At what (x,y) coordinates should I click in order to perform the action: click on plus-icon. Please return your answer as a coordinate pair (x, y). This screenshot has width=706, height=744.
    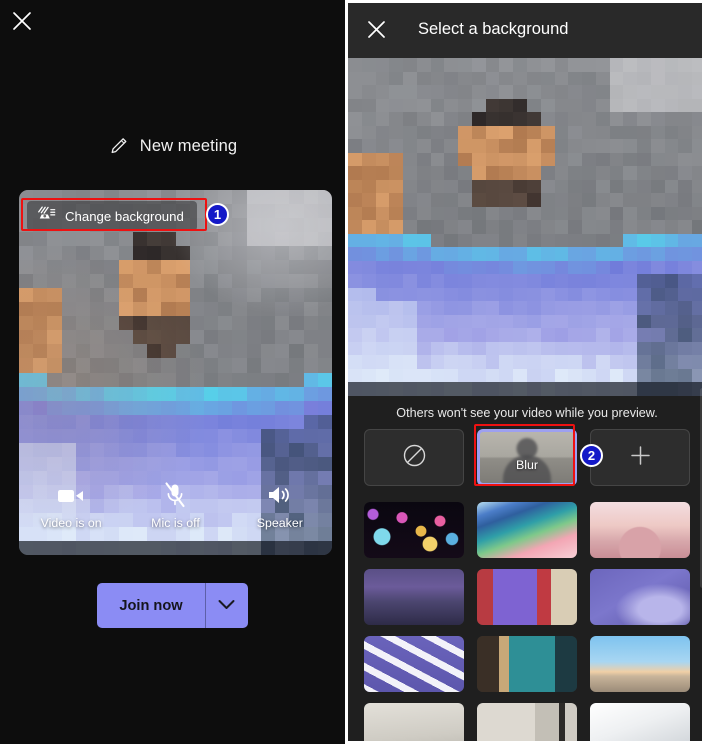
    Looking at the image, I should click on (640, 458).